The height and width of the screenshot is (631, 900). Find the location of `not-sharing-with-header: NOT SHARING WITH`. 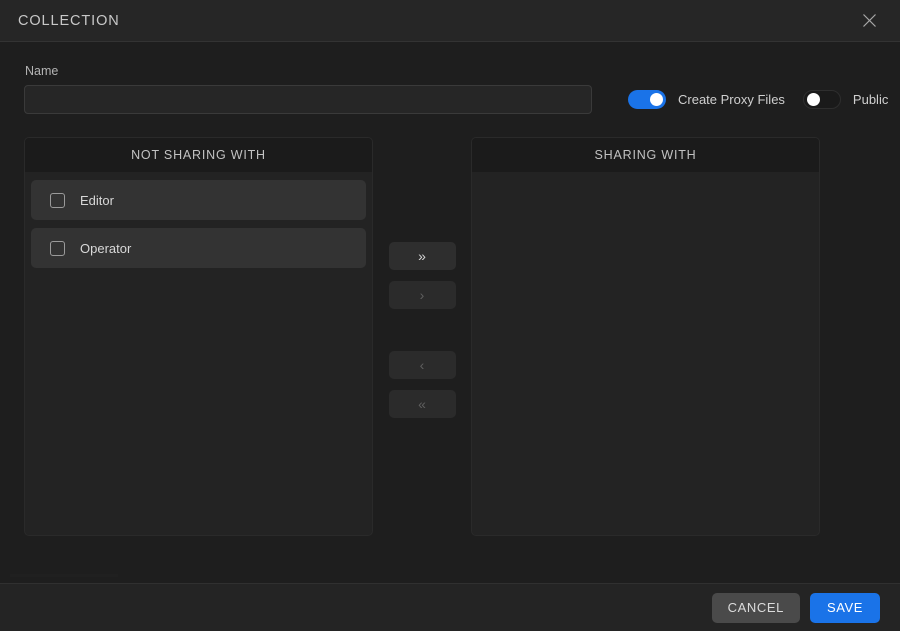

not-sharing-with-header: NOT SHARING WITH is located at coordinates (198, 155).